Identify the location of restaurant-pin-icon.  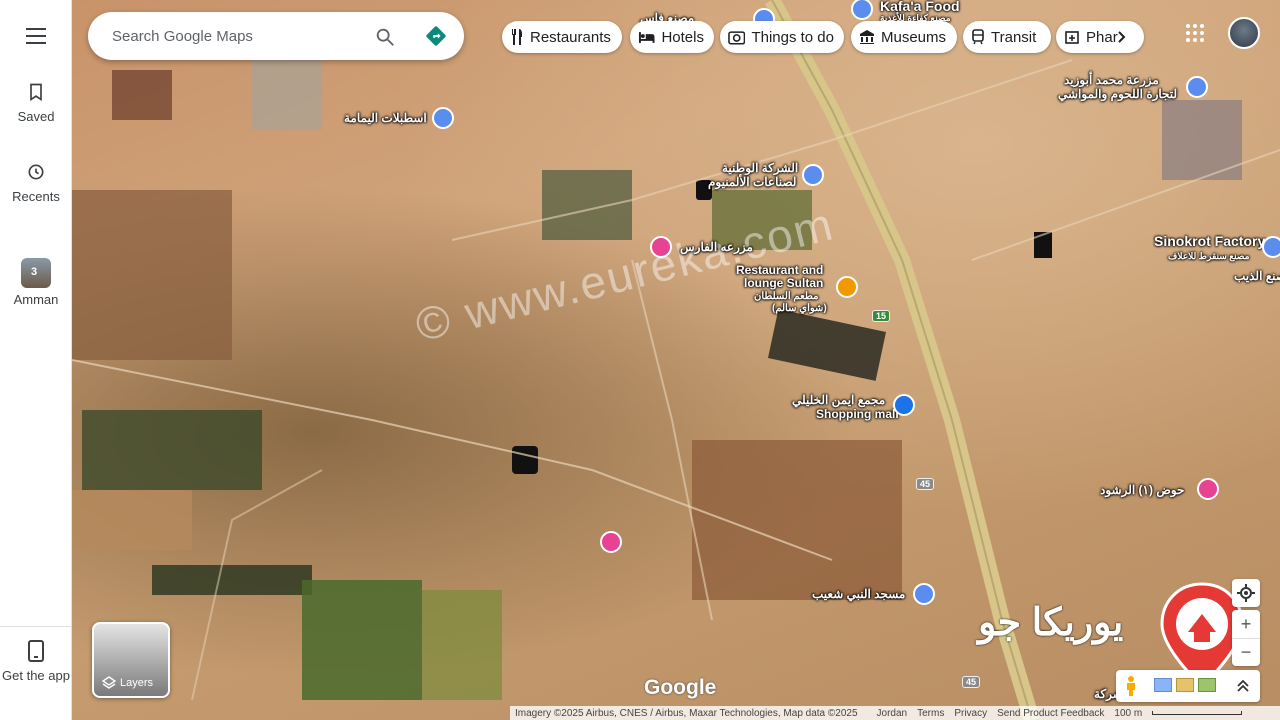
(847, 287).